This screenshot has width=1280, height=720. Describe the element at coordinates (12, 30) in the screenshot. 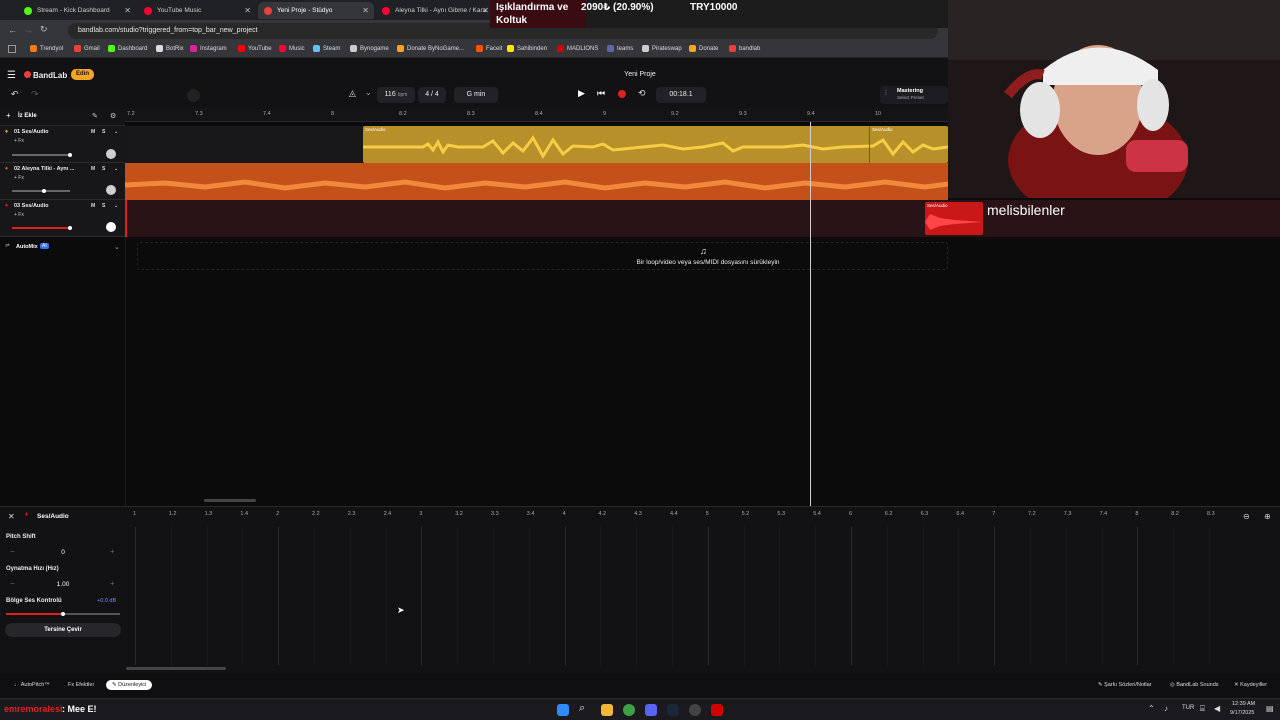

I see `back-icon: ←` at that location.